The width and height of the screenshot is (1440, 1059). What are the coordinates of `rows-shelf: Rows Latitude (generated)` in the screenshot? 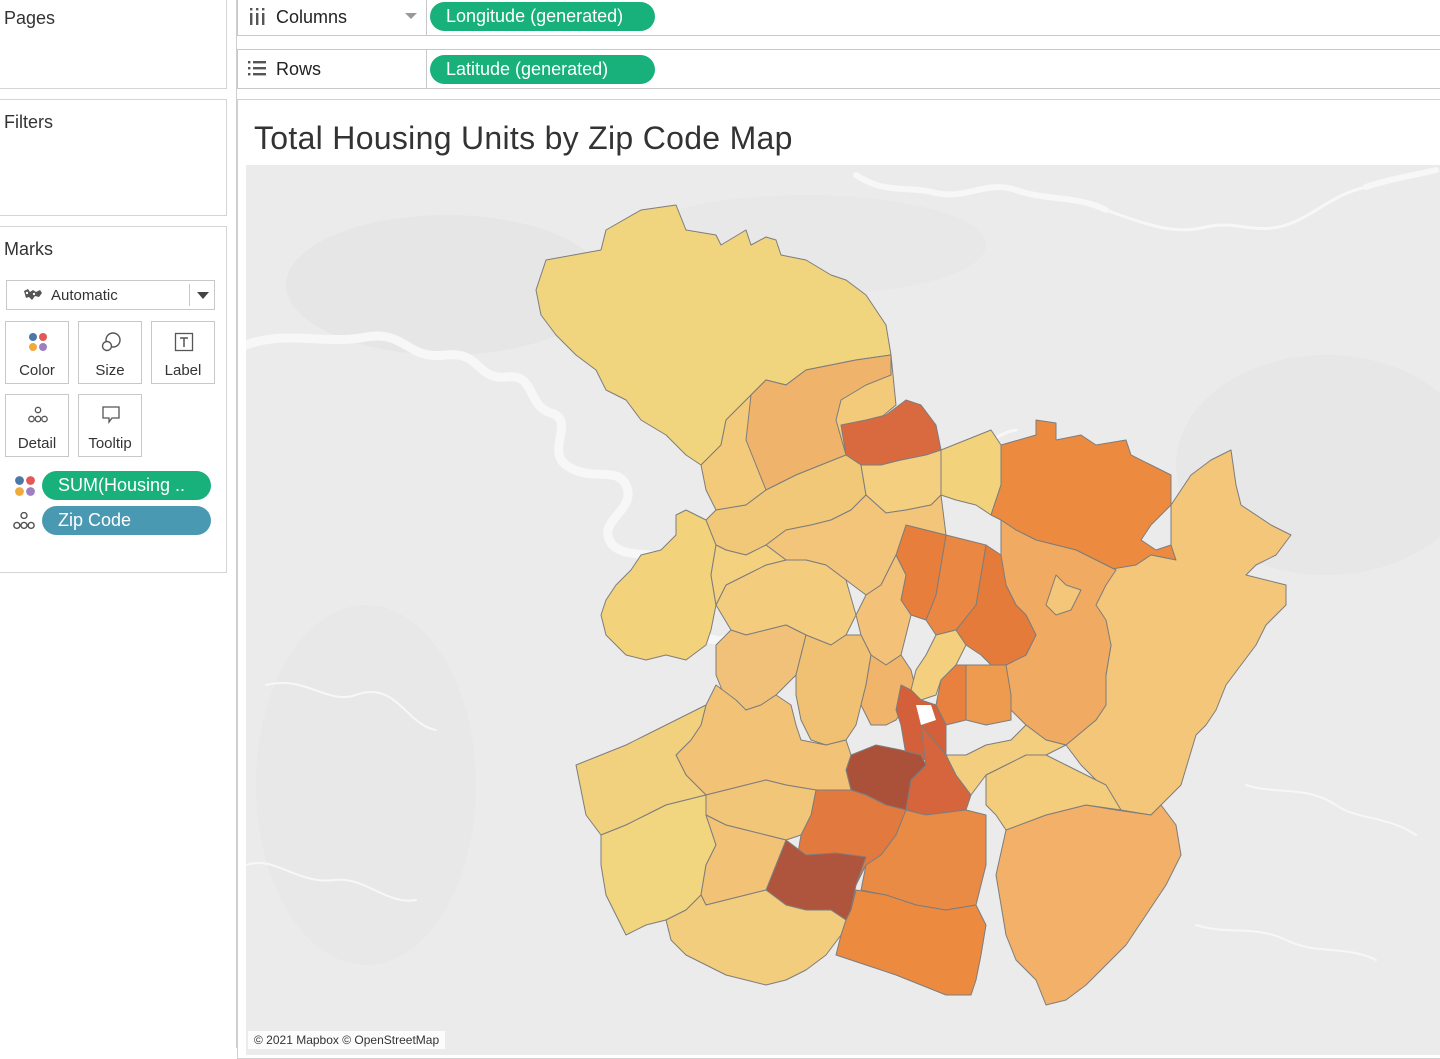 It's located at (838, 69).